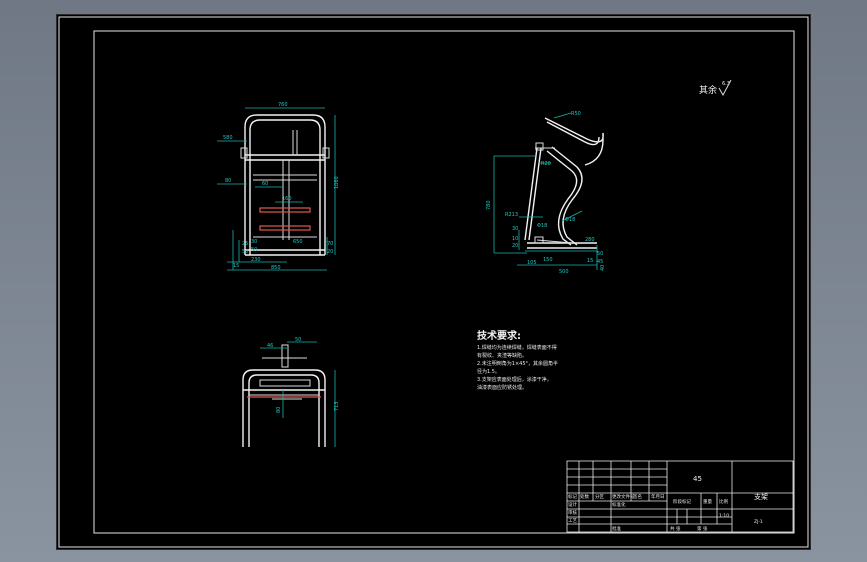 This screenshot has height=562, width=867. I want to click on top-view: 46 50 713 80, so click(291, 392).